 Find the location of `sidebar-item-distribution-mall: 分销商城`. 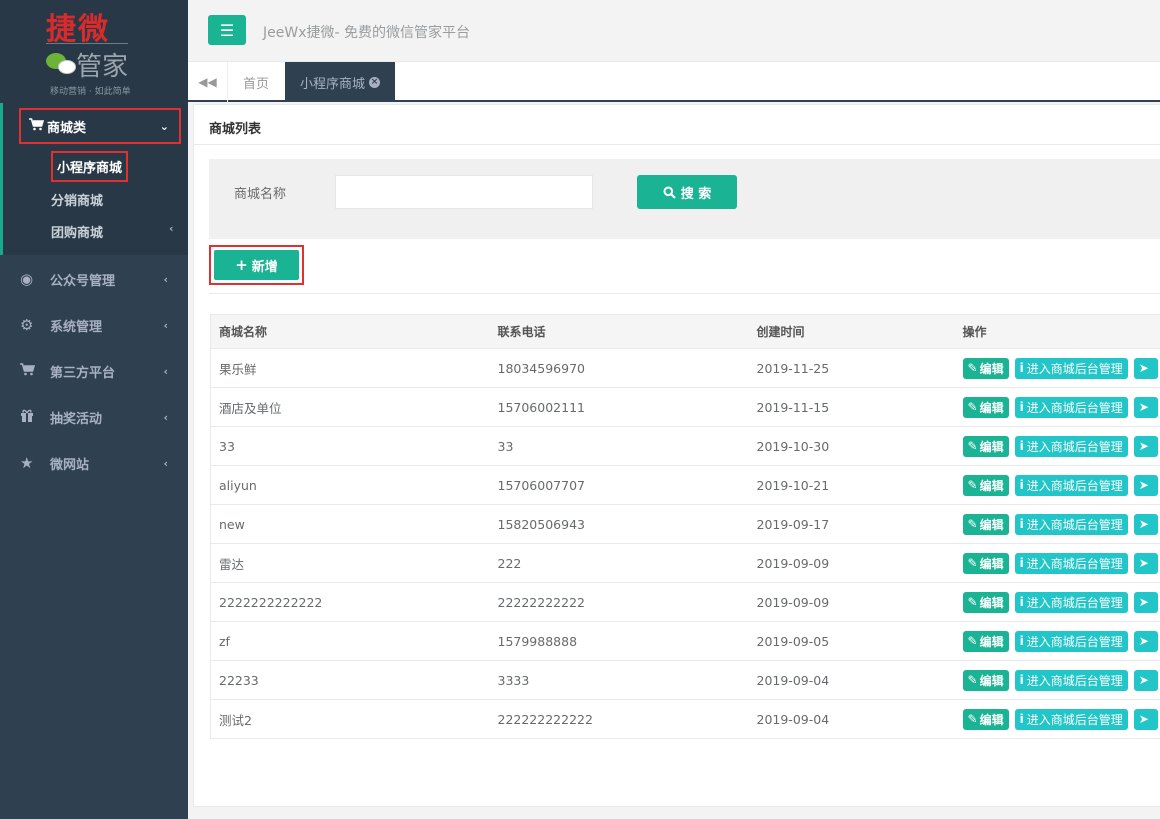

sidebar-item-distribution-mall: 分销商城 is located at coordinates (77, 199).